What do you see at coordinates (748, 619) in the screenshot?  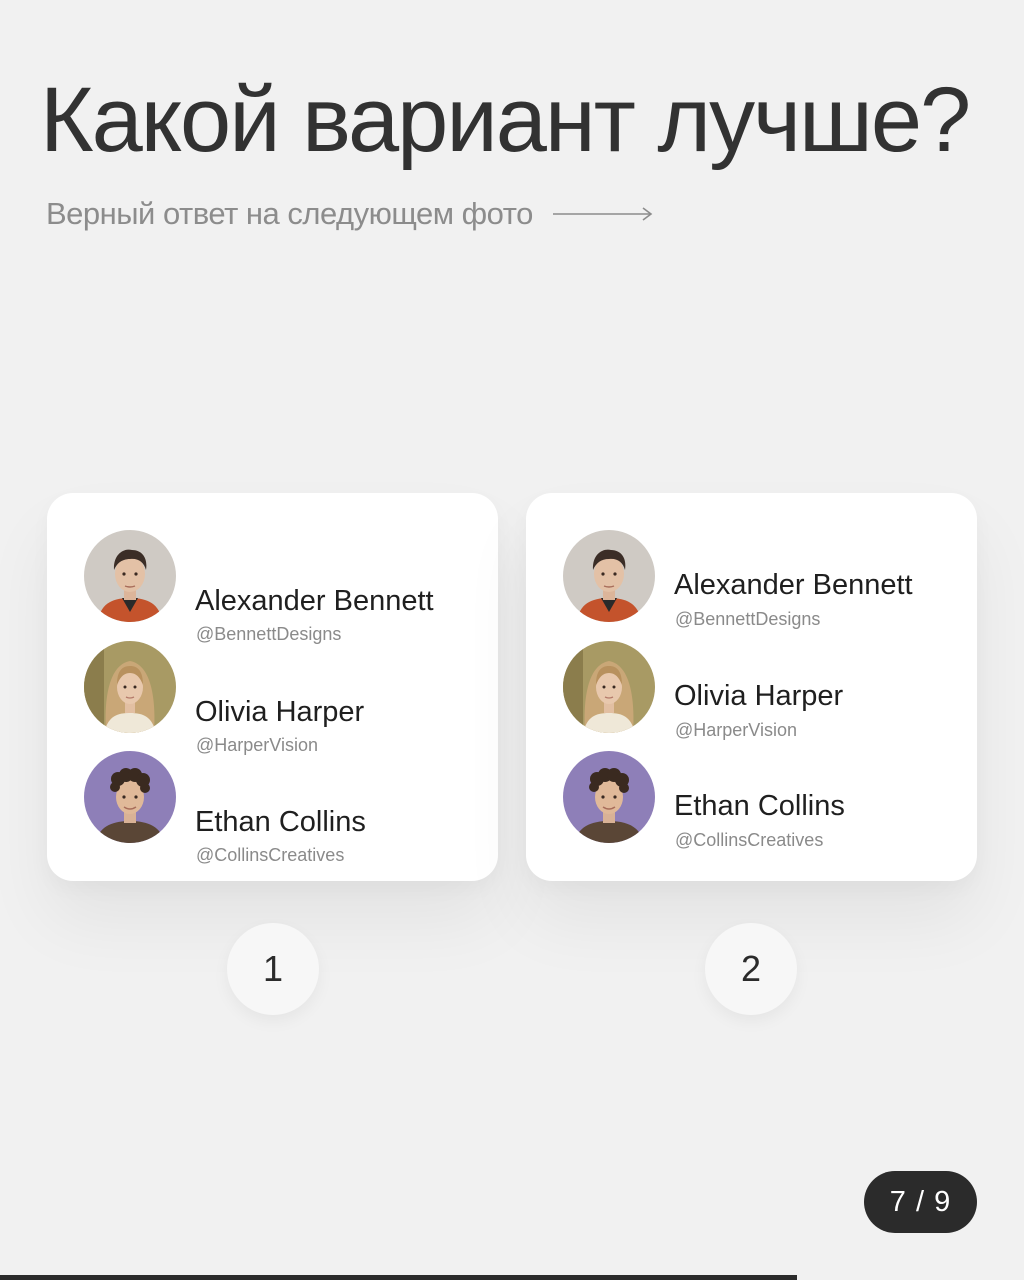 I see `profile-handle: @BennettDesigns` at bounding box center [748, 619].